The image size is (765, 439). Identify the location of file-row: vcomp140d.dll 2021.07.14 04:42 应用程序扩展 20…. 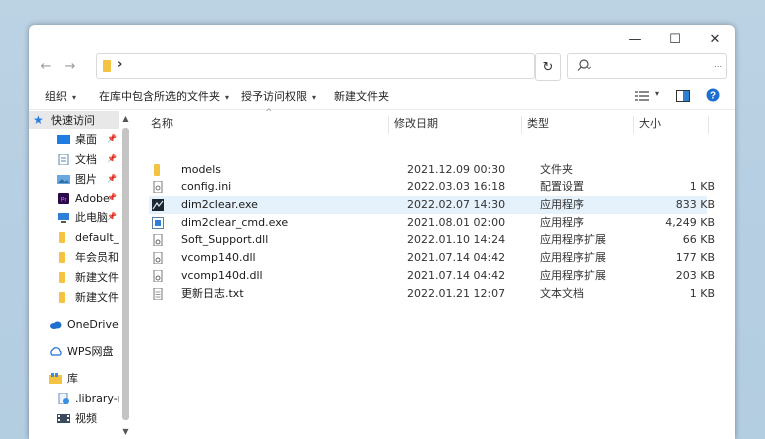
(432, 276).